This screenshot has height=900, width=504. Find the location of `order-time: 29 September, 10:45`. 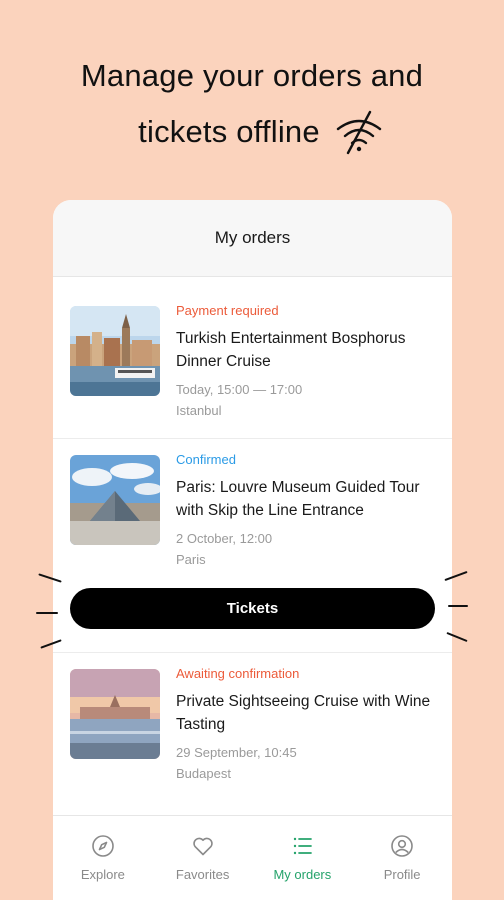

order-time: 29 September, 10:45 is located at coordinates (236, 752).